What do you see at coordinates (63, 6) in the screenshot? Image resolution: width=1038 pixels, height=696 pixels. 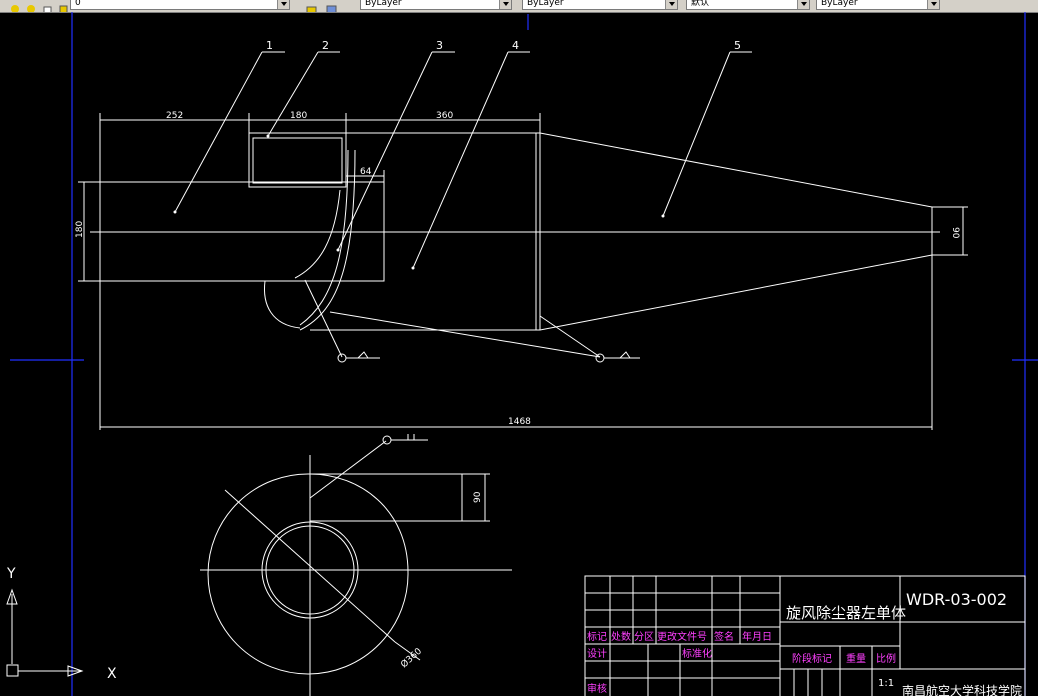 I see `color-swatch-icon` at bounding box center [63, 6].